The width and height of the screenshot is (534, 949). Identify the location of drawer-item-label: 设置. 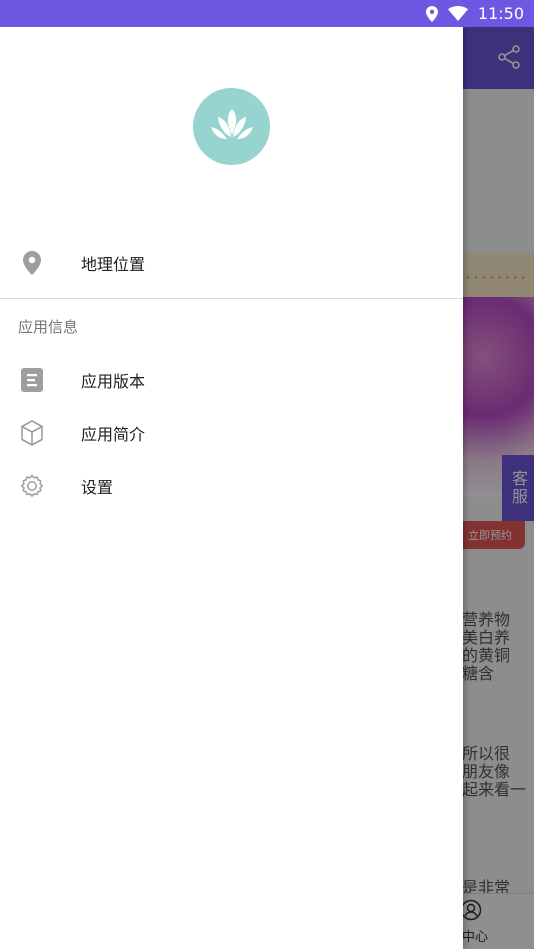
(97, 487).